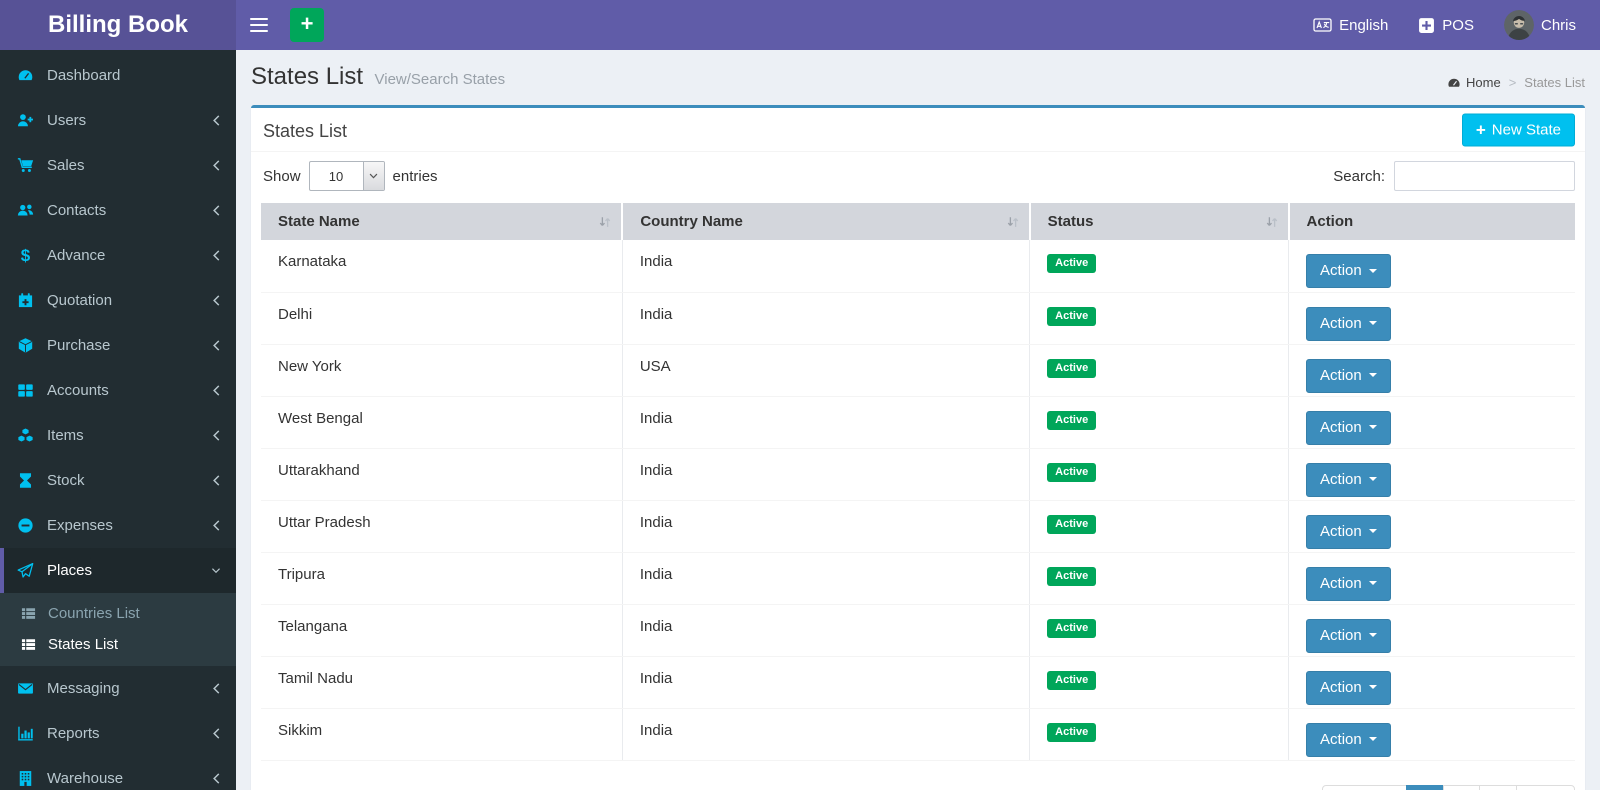 The width and height of the screenshot is (1600, 790). What do you see at coordinates (1558, 25) in the screenshot?
I see `user-name: Chris` at bounding box center [1558, 25].